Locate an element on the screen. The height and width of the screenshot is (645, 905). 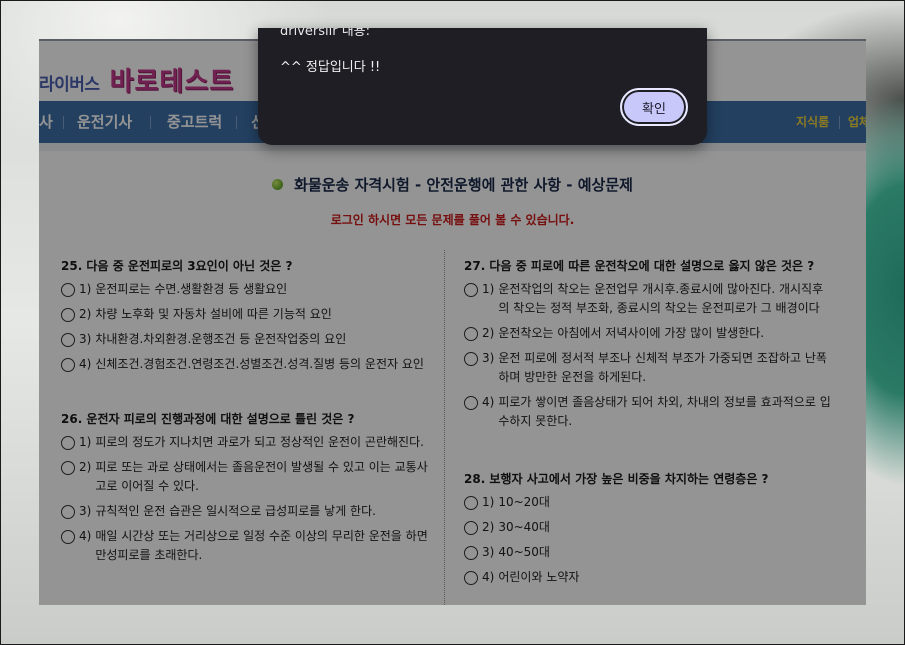
alert-dialog: driverslir 내용: ^^ 정답입니다 !! 확인 is located at coordinates (482, 86).